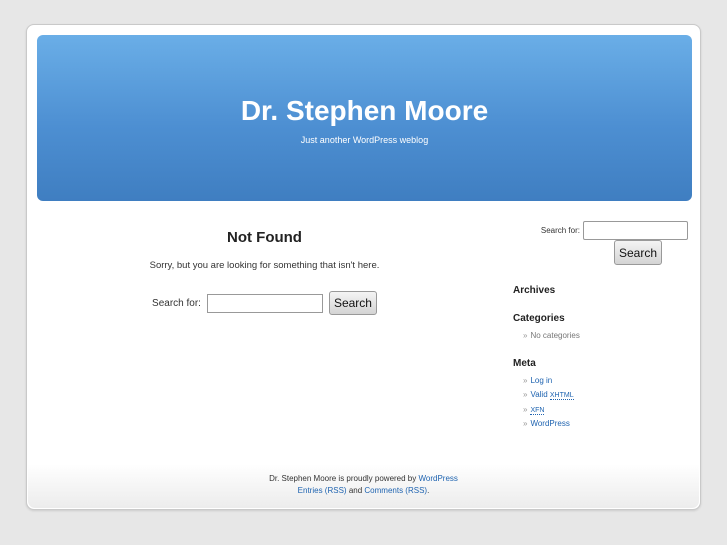 The height and width of the screenshot is (545, 727). I want to click on blog-description: Just another WordPress weblog, so click(364, 140).